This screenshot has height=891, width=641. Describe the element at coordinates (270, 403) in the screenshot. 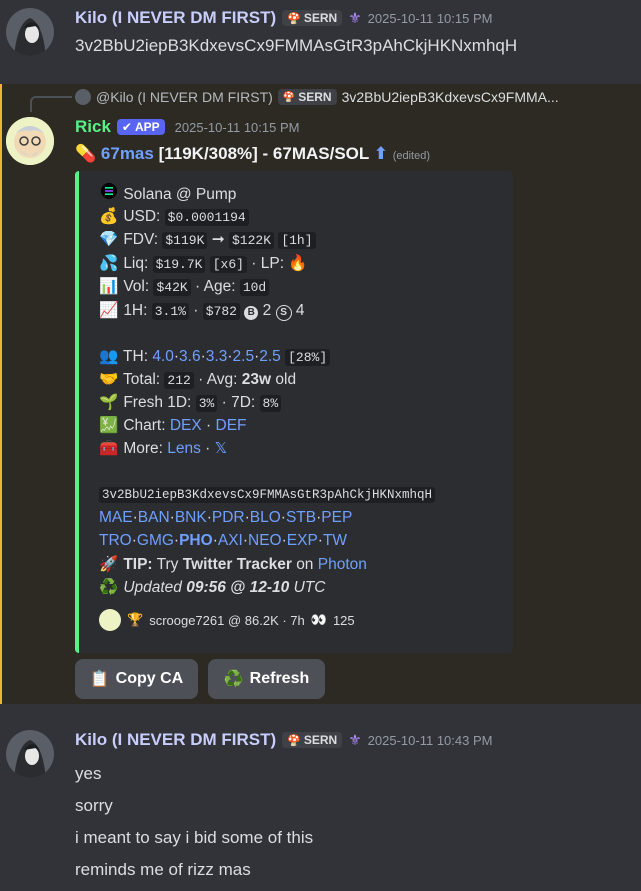

I see `fresh-7d: 8%` at that location.